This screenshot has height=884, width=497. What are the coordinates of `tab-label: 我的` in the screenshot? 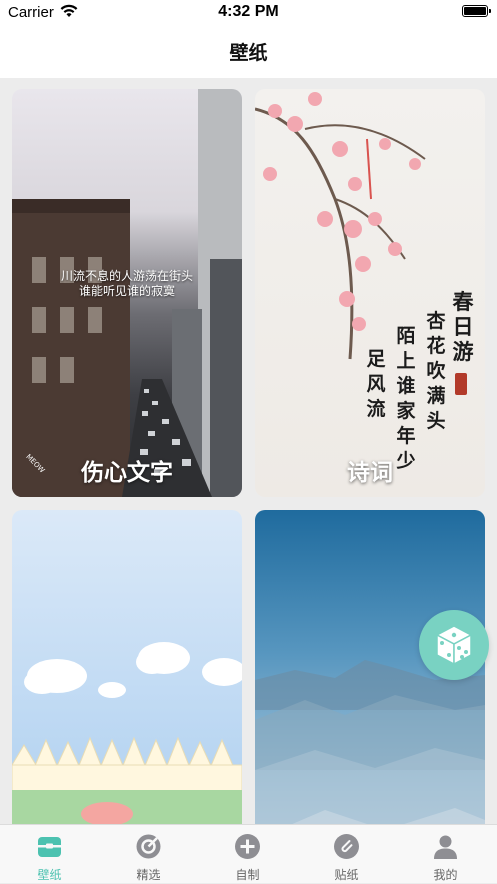 It's located at (445, 875).